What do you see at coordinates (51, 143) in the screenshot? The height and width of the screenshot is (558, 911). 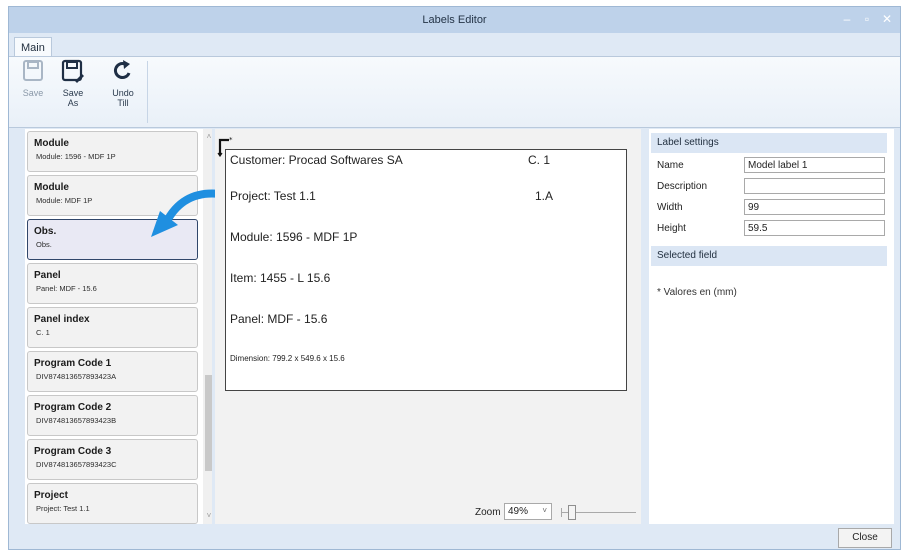 I see `field-title: Module` at bounding box center [51, 143].